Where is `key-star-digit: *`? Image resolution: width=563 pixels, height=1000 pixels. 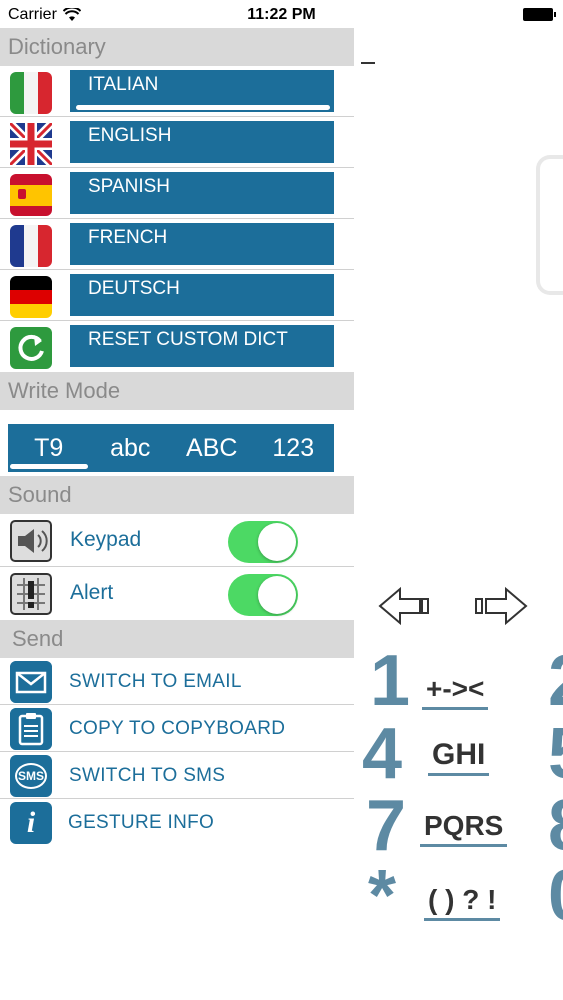
key-star-digit: * is located at coordinates (382, 896).